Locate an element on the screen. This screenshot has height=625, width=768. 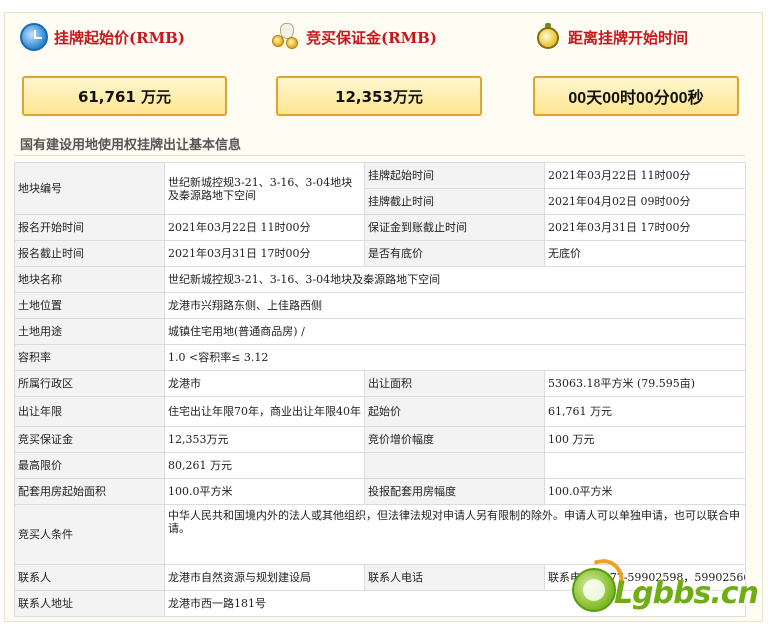
table-row: 竞买保证金 12,353万元 竞价增价幅度 100 万元 is located at coordinates (380, 439).